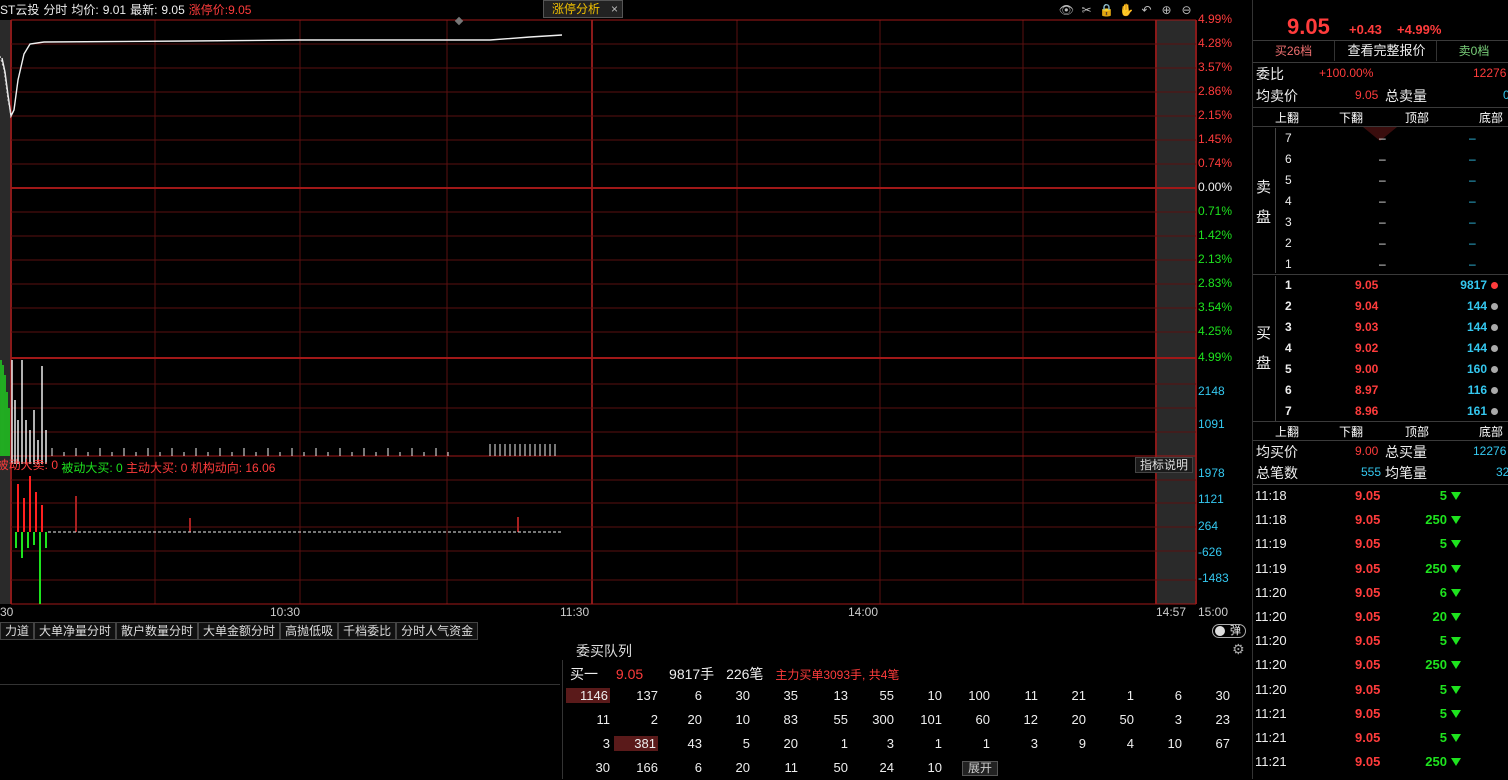 Image resolution: width=1508 pixels, height=780 pixels. I want to click on time-axis-label: 14:57, so click(1171, 612).